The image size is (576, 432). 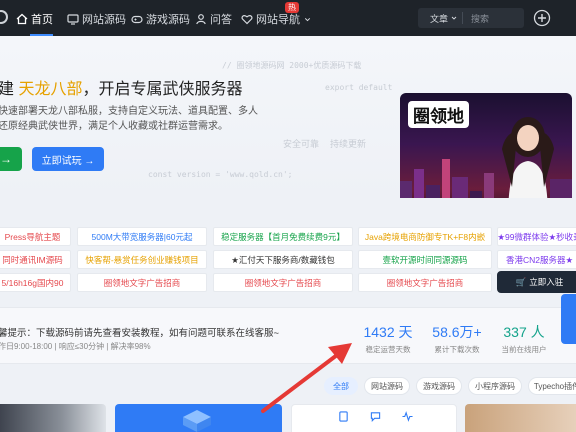 I want to click on link-cell: 快客帮-悬赏任务创业赚钱项目, so click(x=142, y=259).